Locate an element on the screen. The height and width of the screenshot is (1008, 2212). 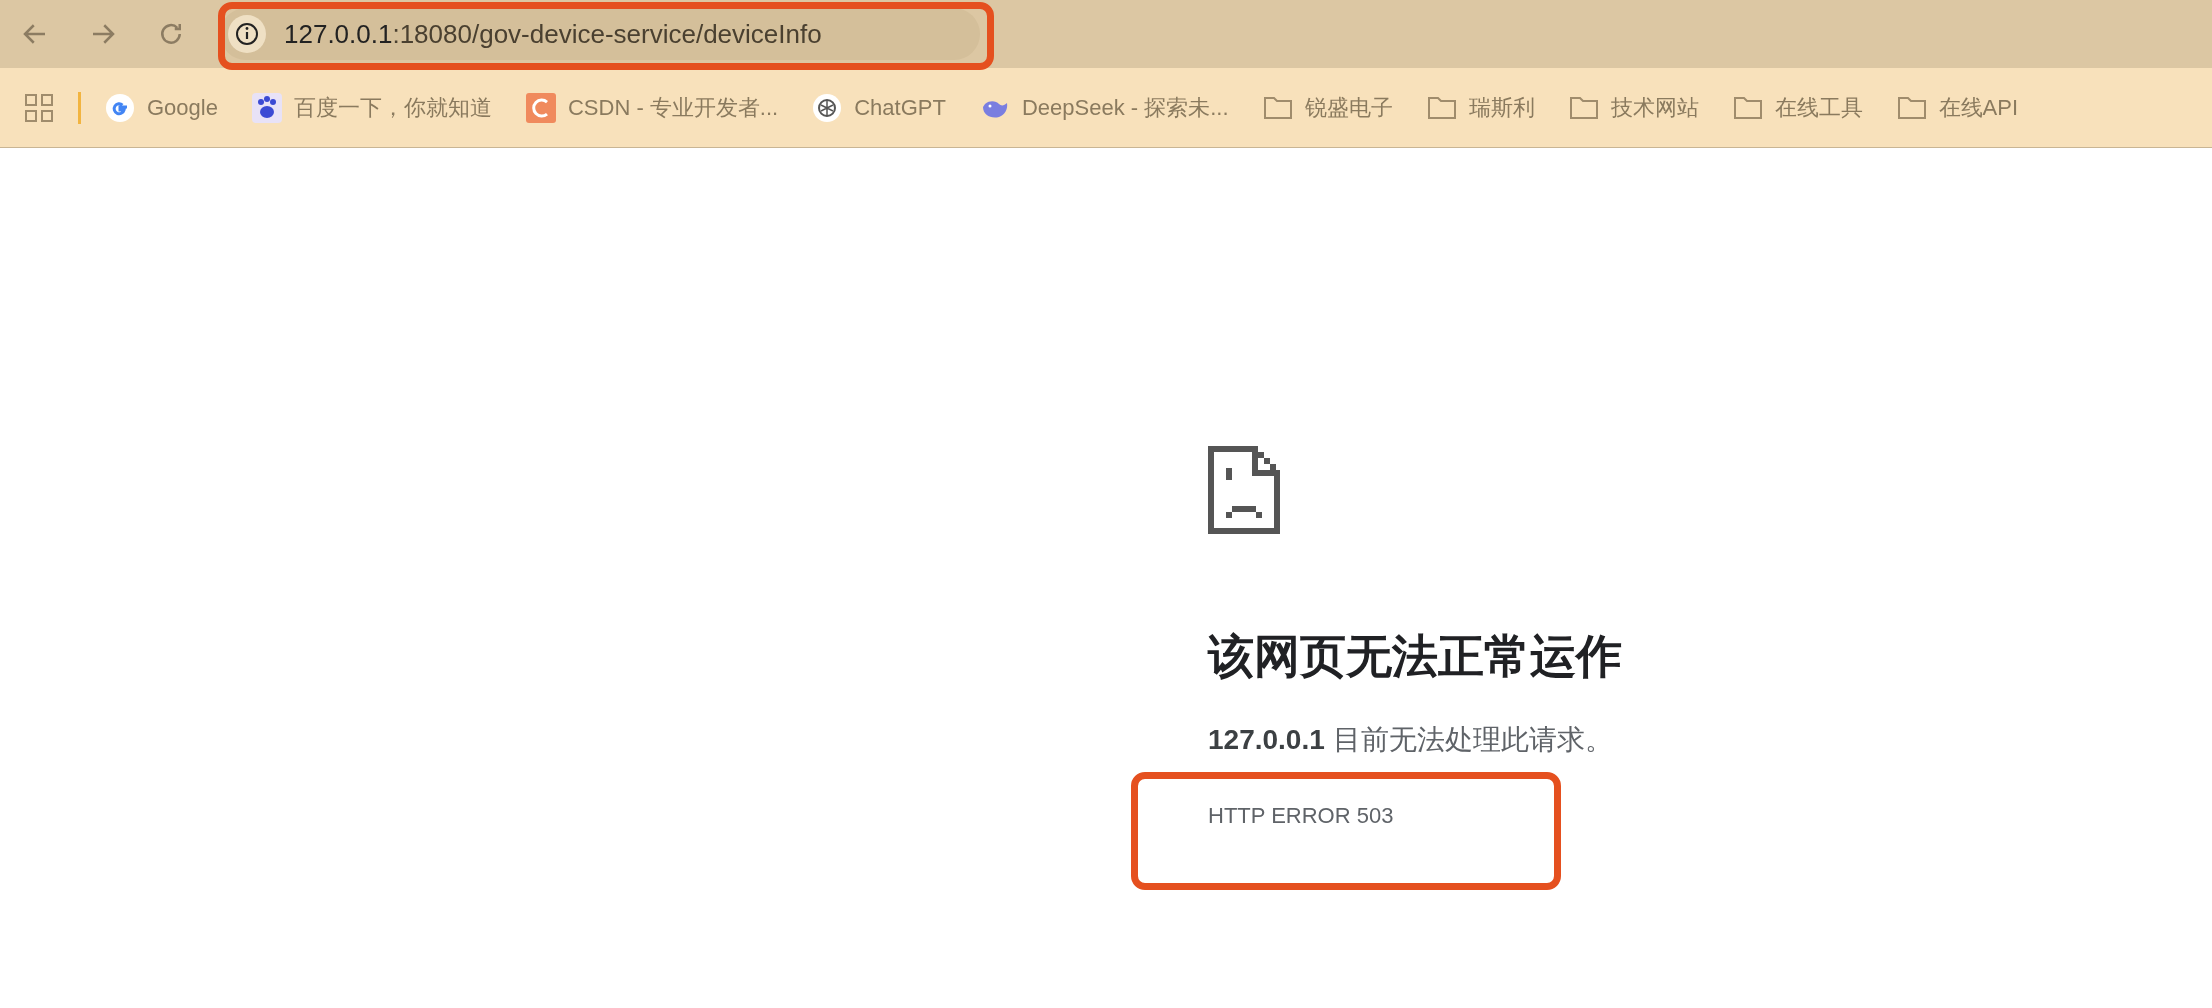
bookmark-item: 锐盛电子 is located at coordinates (1327, 107).